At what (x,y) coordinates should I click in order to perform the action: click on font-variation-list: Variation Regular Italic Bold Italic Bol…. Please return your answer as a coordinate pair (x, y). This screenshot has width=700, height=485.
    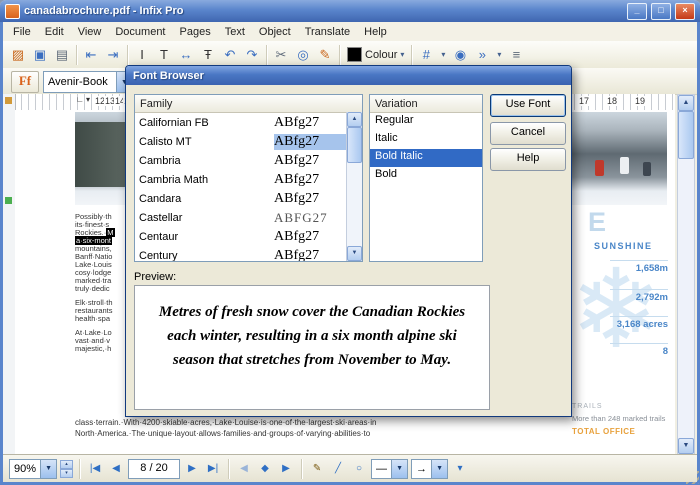
    Looking at the image, I should click on (426, 178).